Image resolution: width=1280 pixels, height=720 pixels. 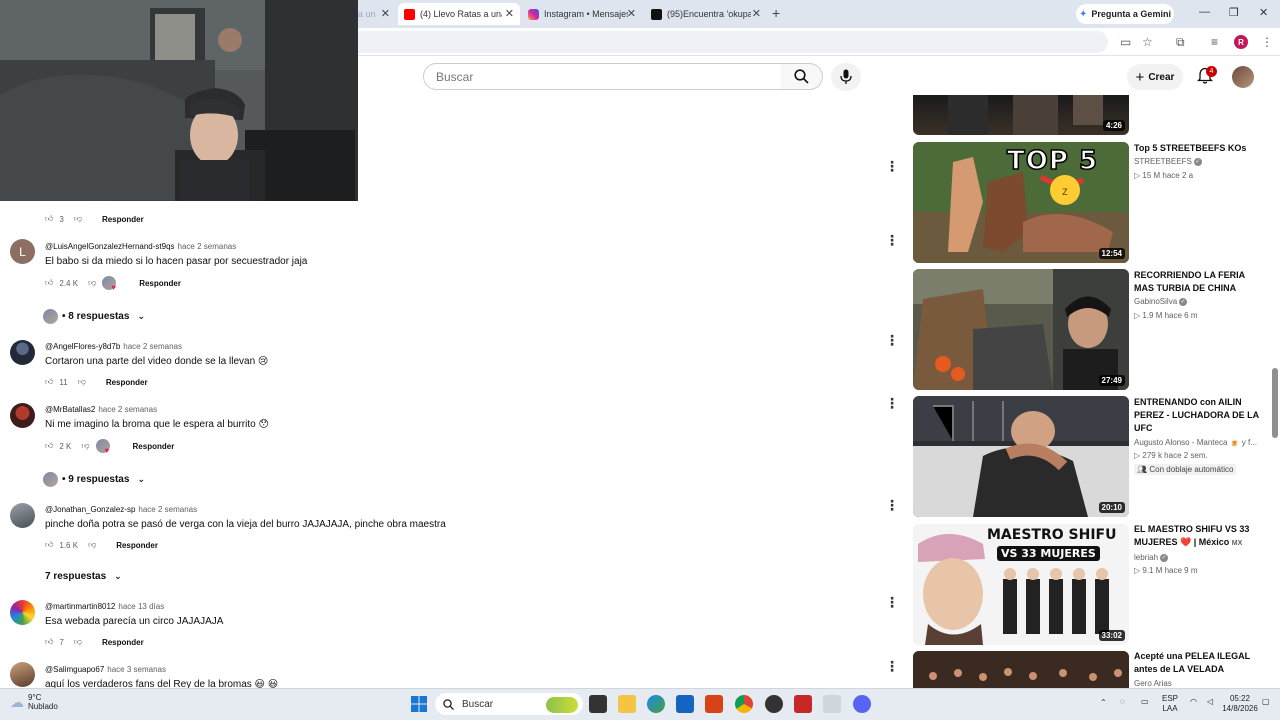 I want to click on search-input: Buscar, so click(x=602, y=76).